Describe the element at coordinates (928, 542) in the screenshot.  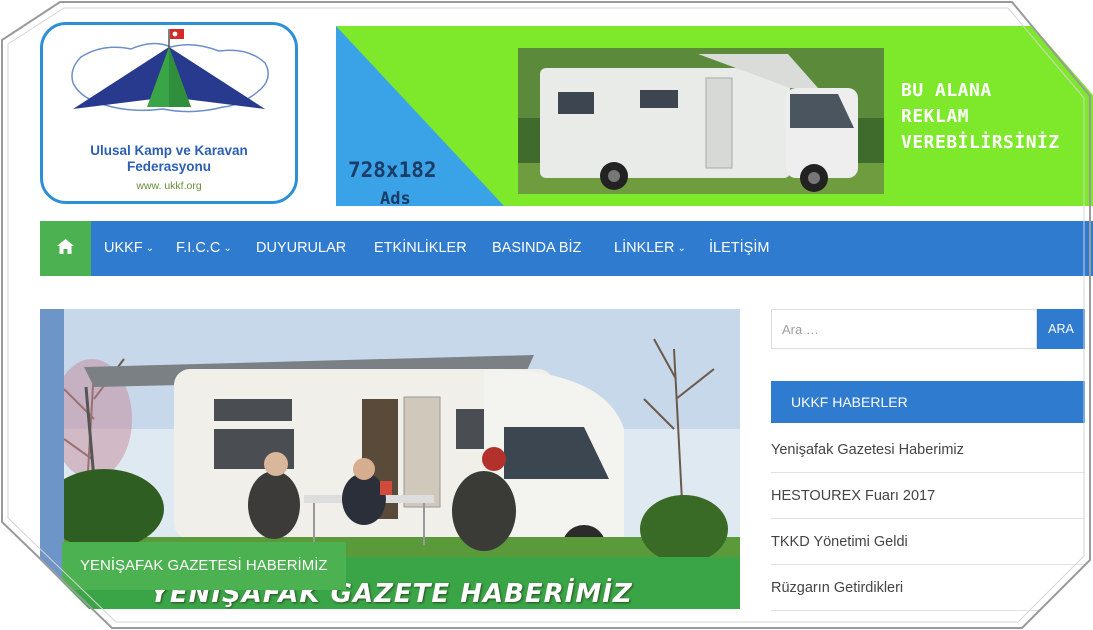
I see `news-link: TKKD Yönetimi Geldi` at that location.